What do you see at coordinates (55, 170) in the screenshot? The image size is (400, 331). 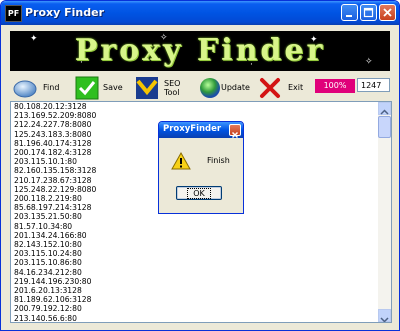 I see `proxy-list-item: 82.160.135.158:3128` at bounding box center [55, 170].